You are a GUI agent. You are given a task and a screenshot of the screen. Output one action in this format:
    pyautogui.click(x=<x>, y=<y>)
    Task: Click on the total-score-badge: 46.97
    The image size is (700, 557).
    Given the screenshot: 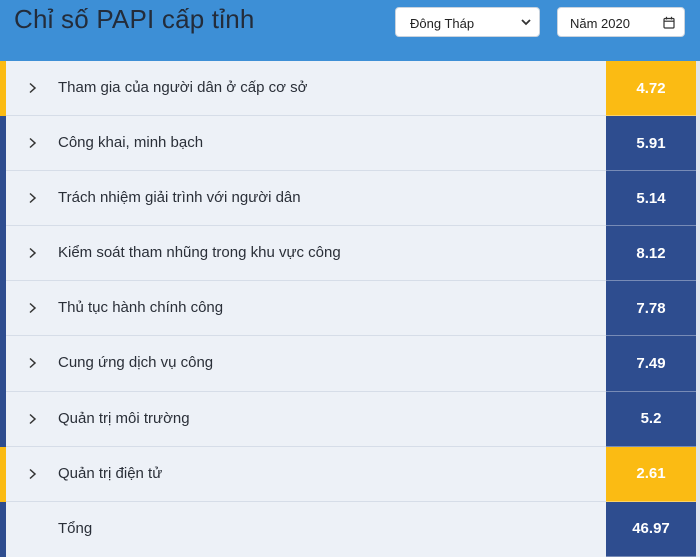 What is the action you would take?
    pyautogui.click(x=651, y=529)
    